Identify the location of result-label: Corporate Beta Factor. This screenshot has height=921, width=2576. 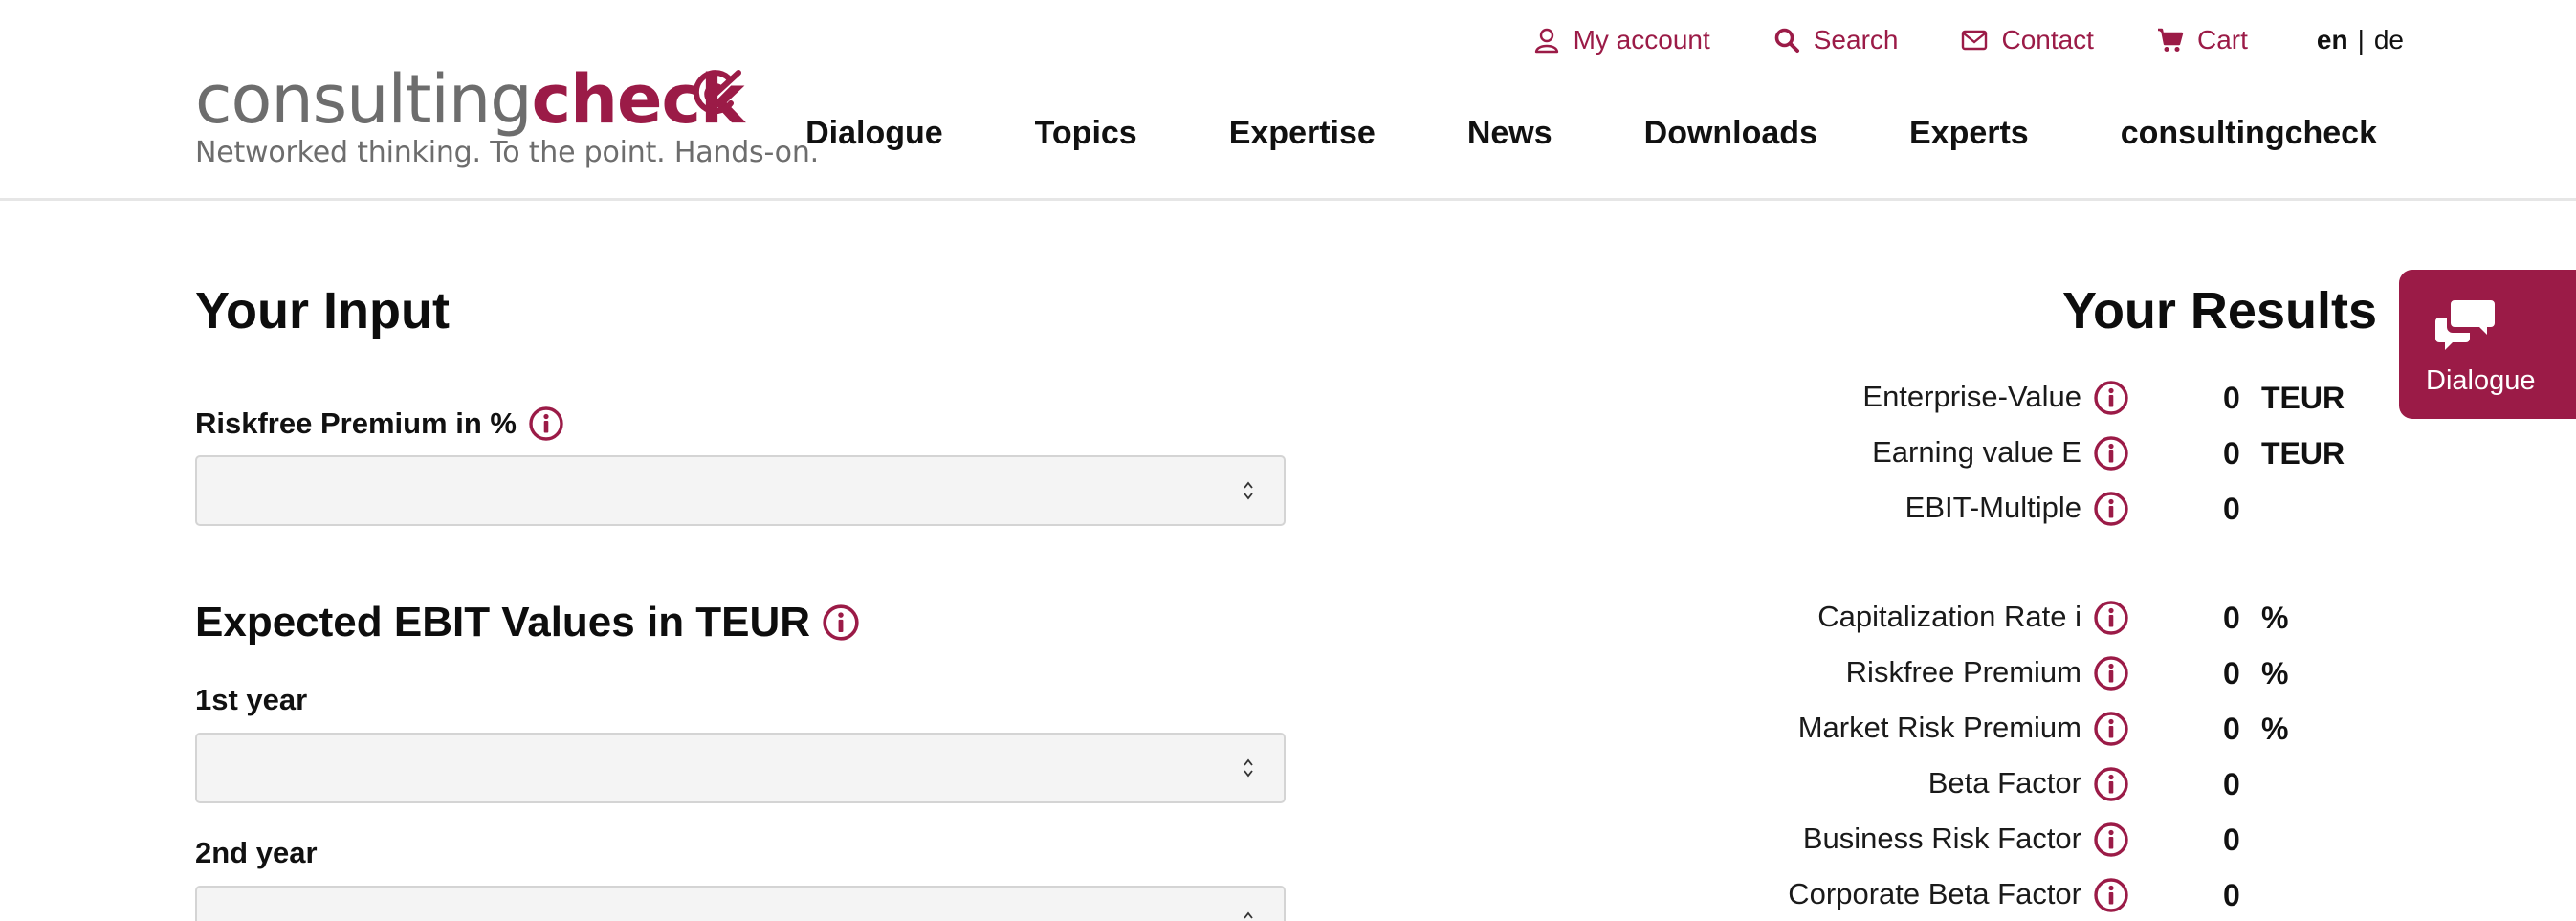
(1935, 893).